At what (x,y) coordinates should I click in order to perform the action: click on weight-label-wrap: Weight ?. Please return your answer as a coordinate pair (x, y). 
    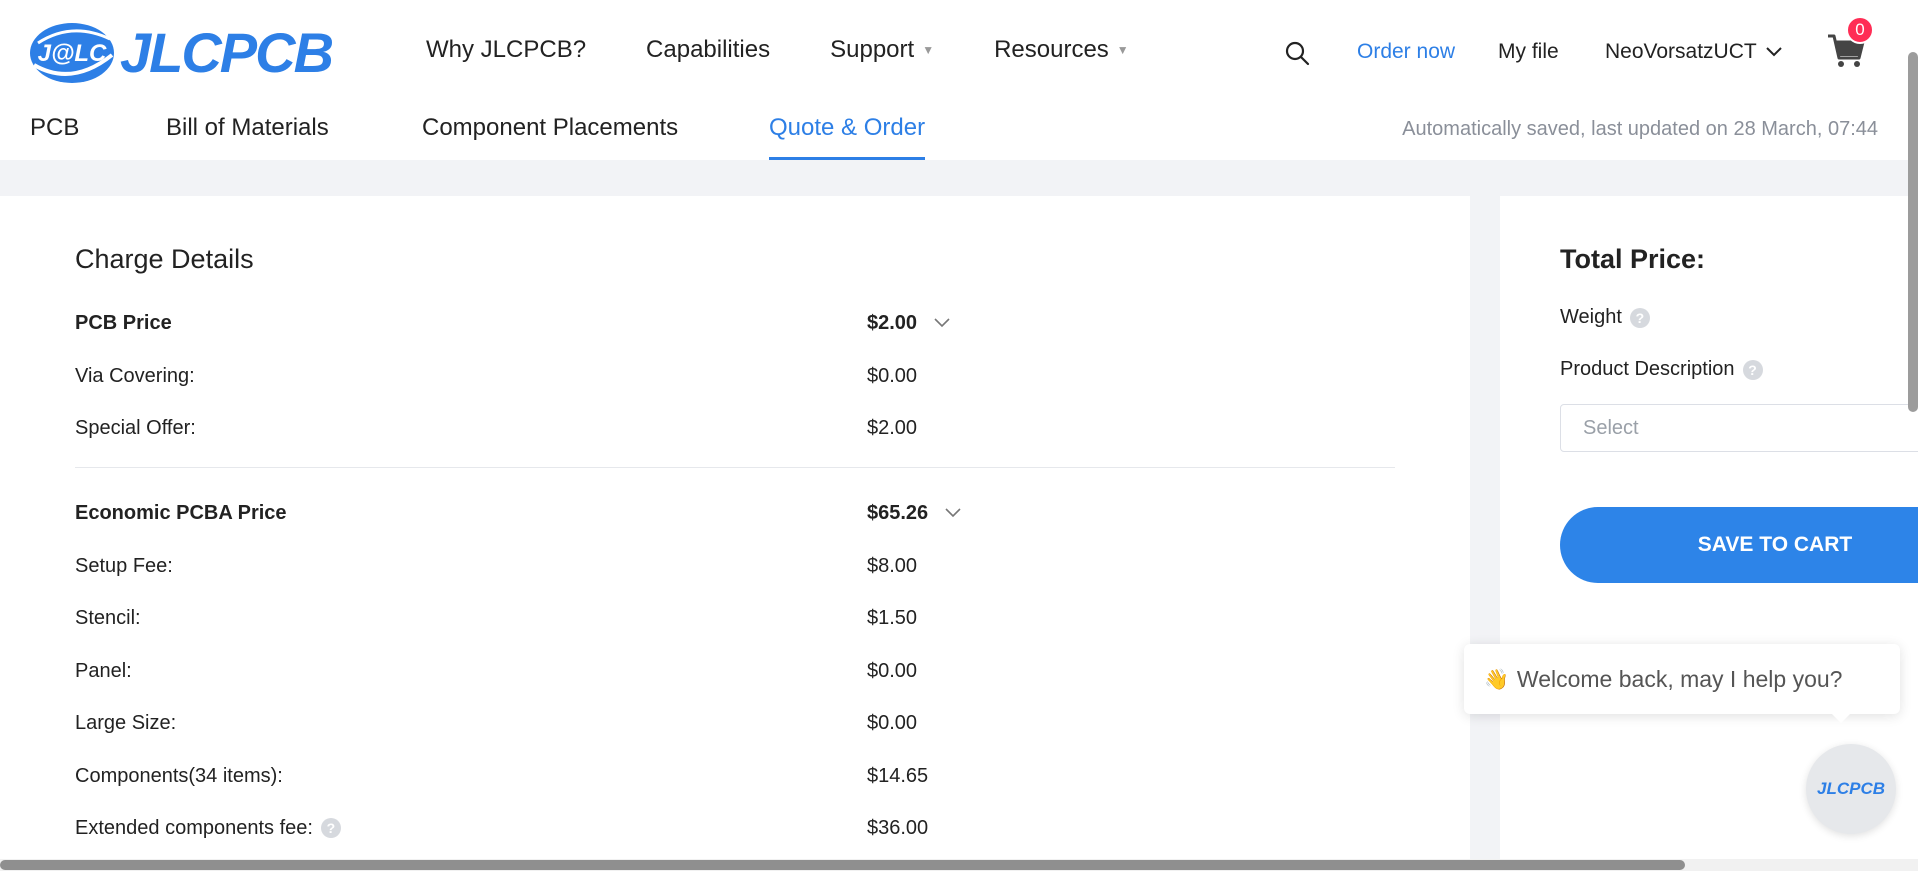
    Looking at the image, I should click on (1605, 317).